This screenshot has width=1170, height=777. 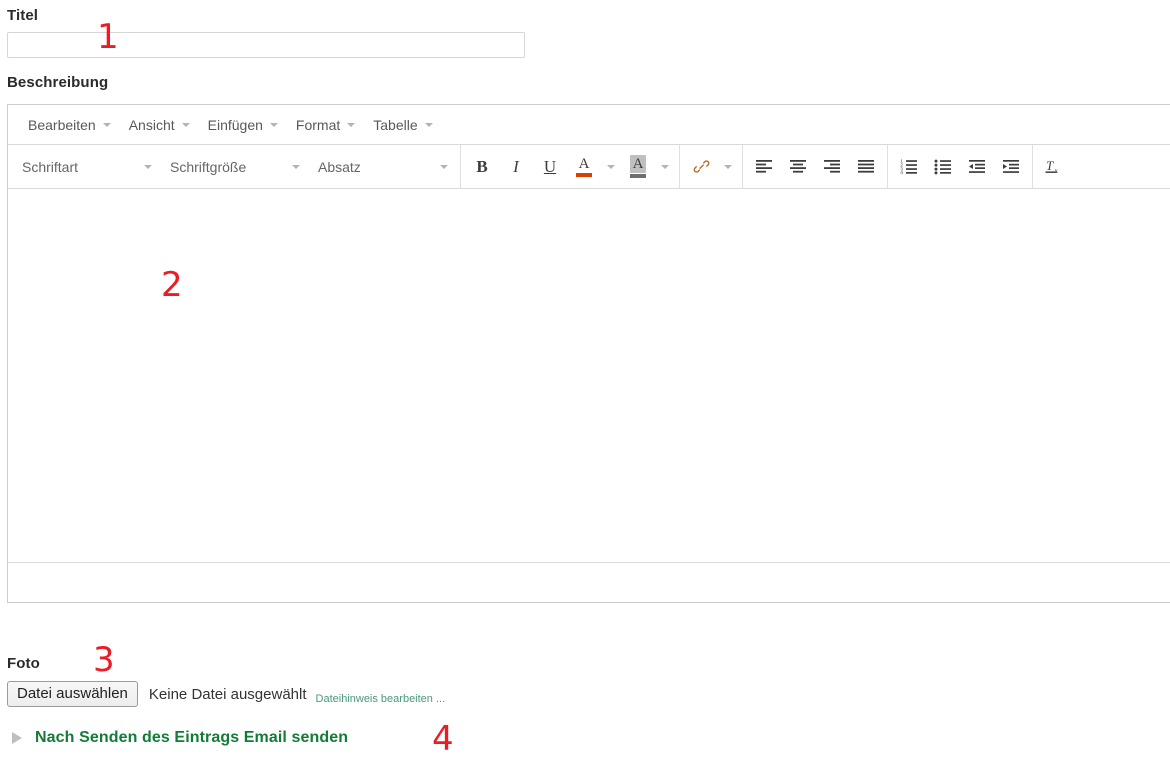 I want to click on bold-icon: B, so click(x=482, y=166).